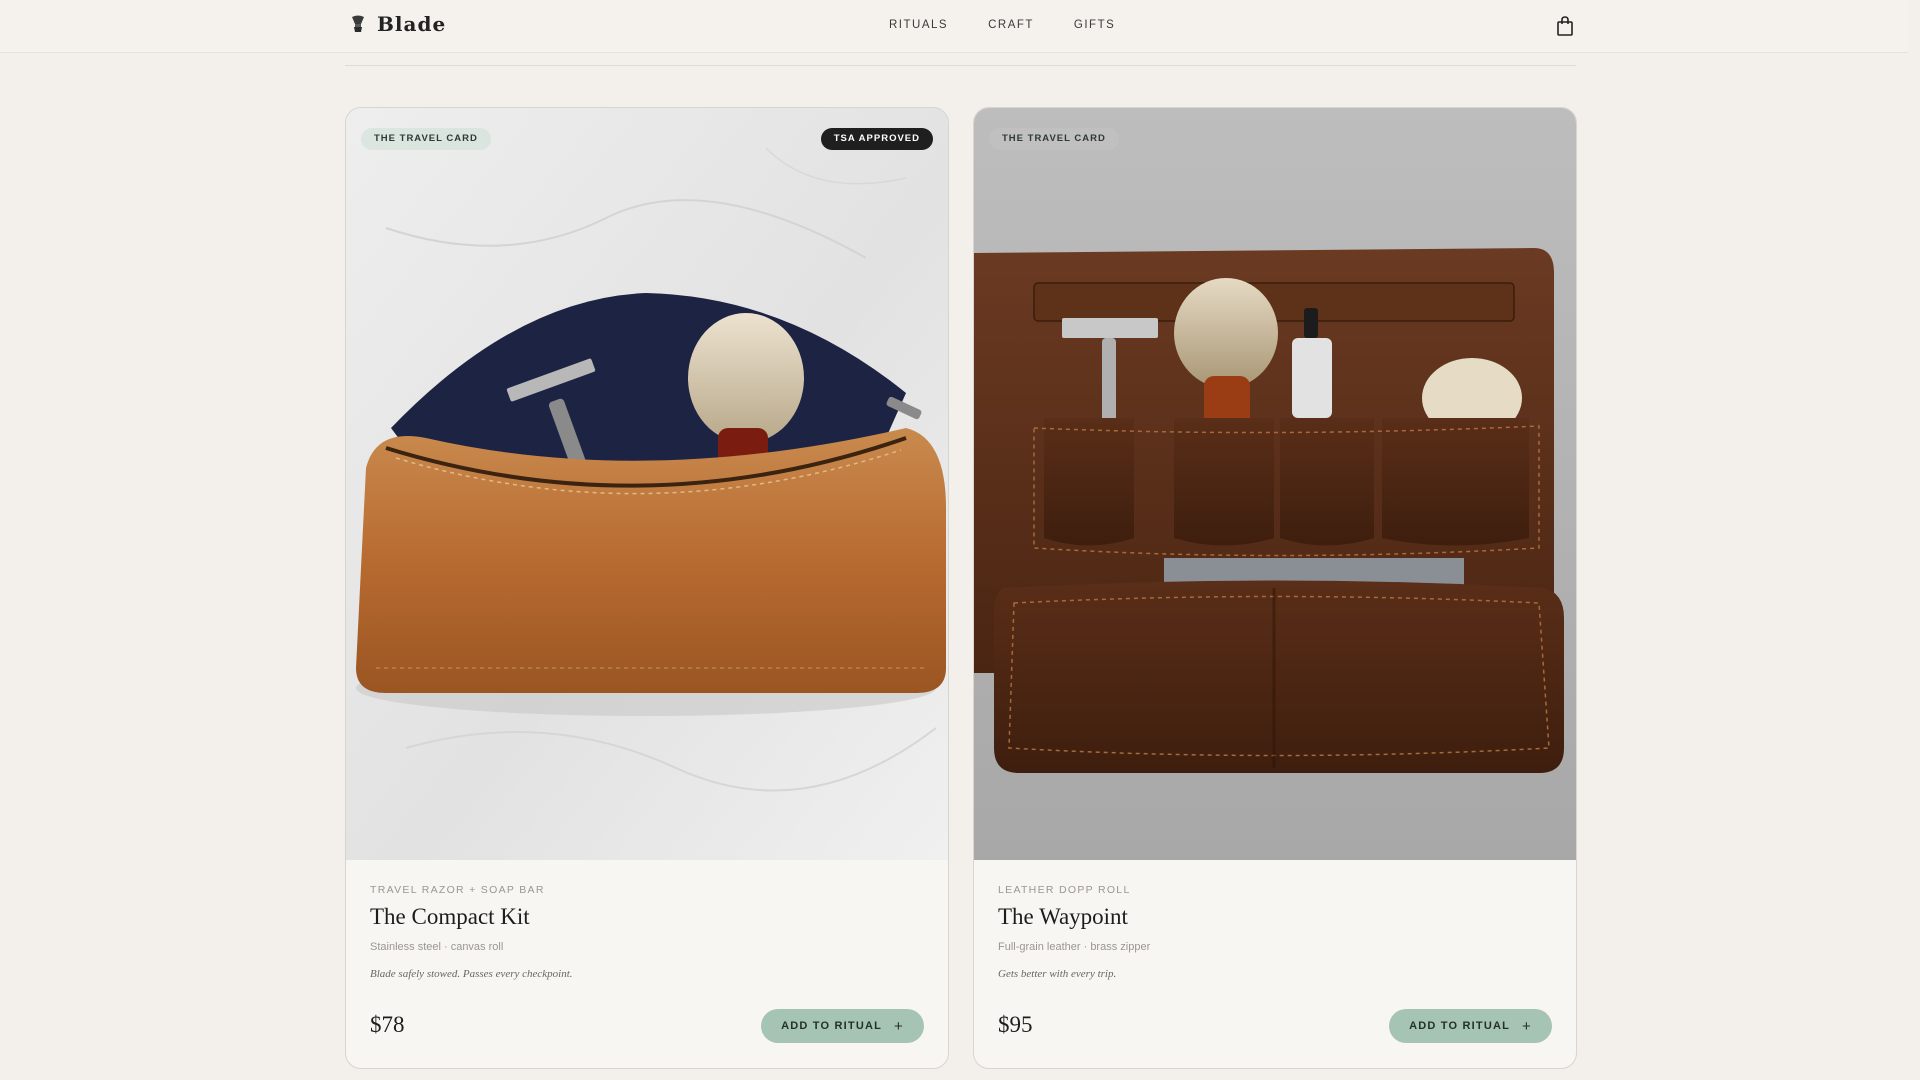 The width and height of the screenshot is (1920, 1080). I want to click on product-materials: Stainless steel · canvas roll, so click(437, 947).